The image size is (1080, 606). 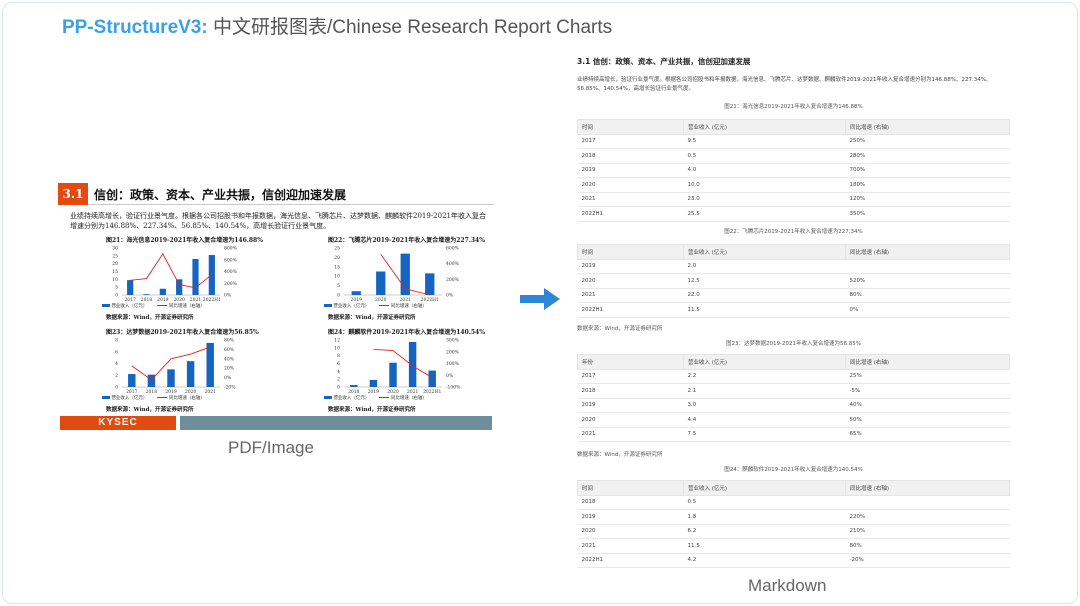 What do you see at coordinates (793, 362) in the screenshot?
I see `table-header-row: 年份 营业收入 (亿元) 同比增速 (右轴)` at bounding box center [793, 362].